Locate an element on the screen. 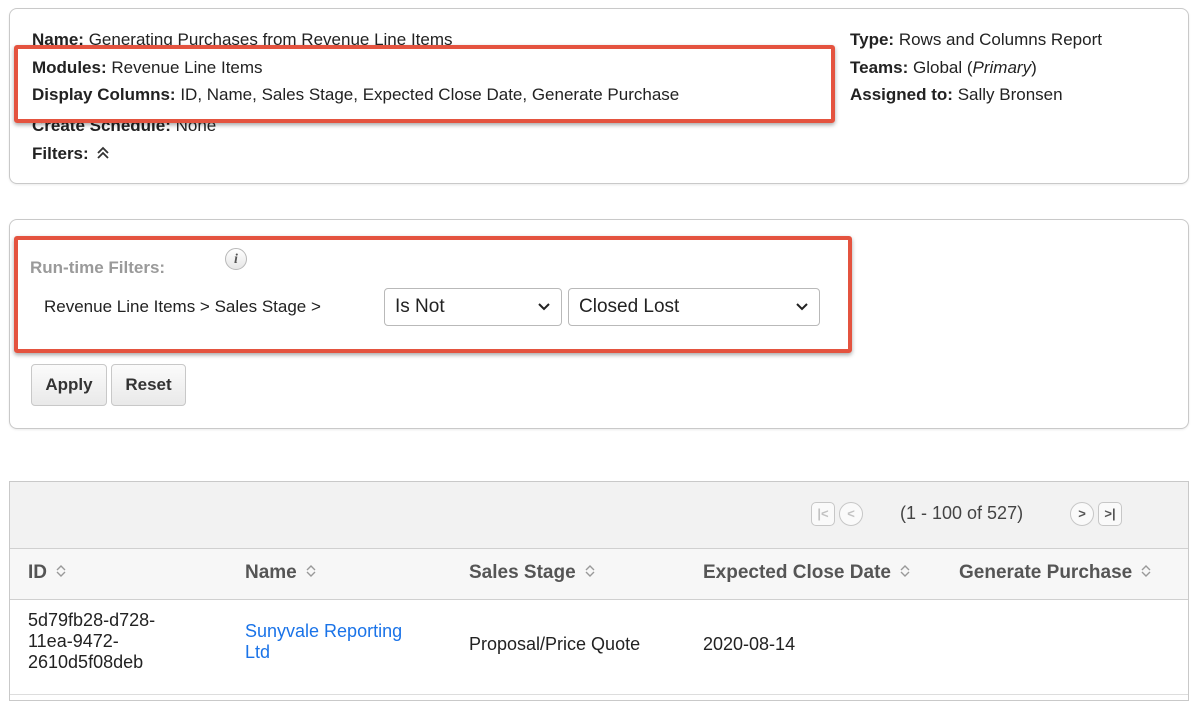 The width and height of the screenshot is (1200, 701). report-type: Type: Rows and Columns Report is located at coordinates (976, 40).